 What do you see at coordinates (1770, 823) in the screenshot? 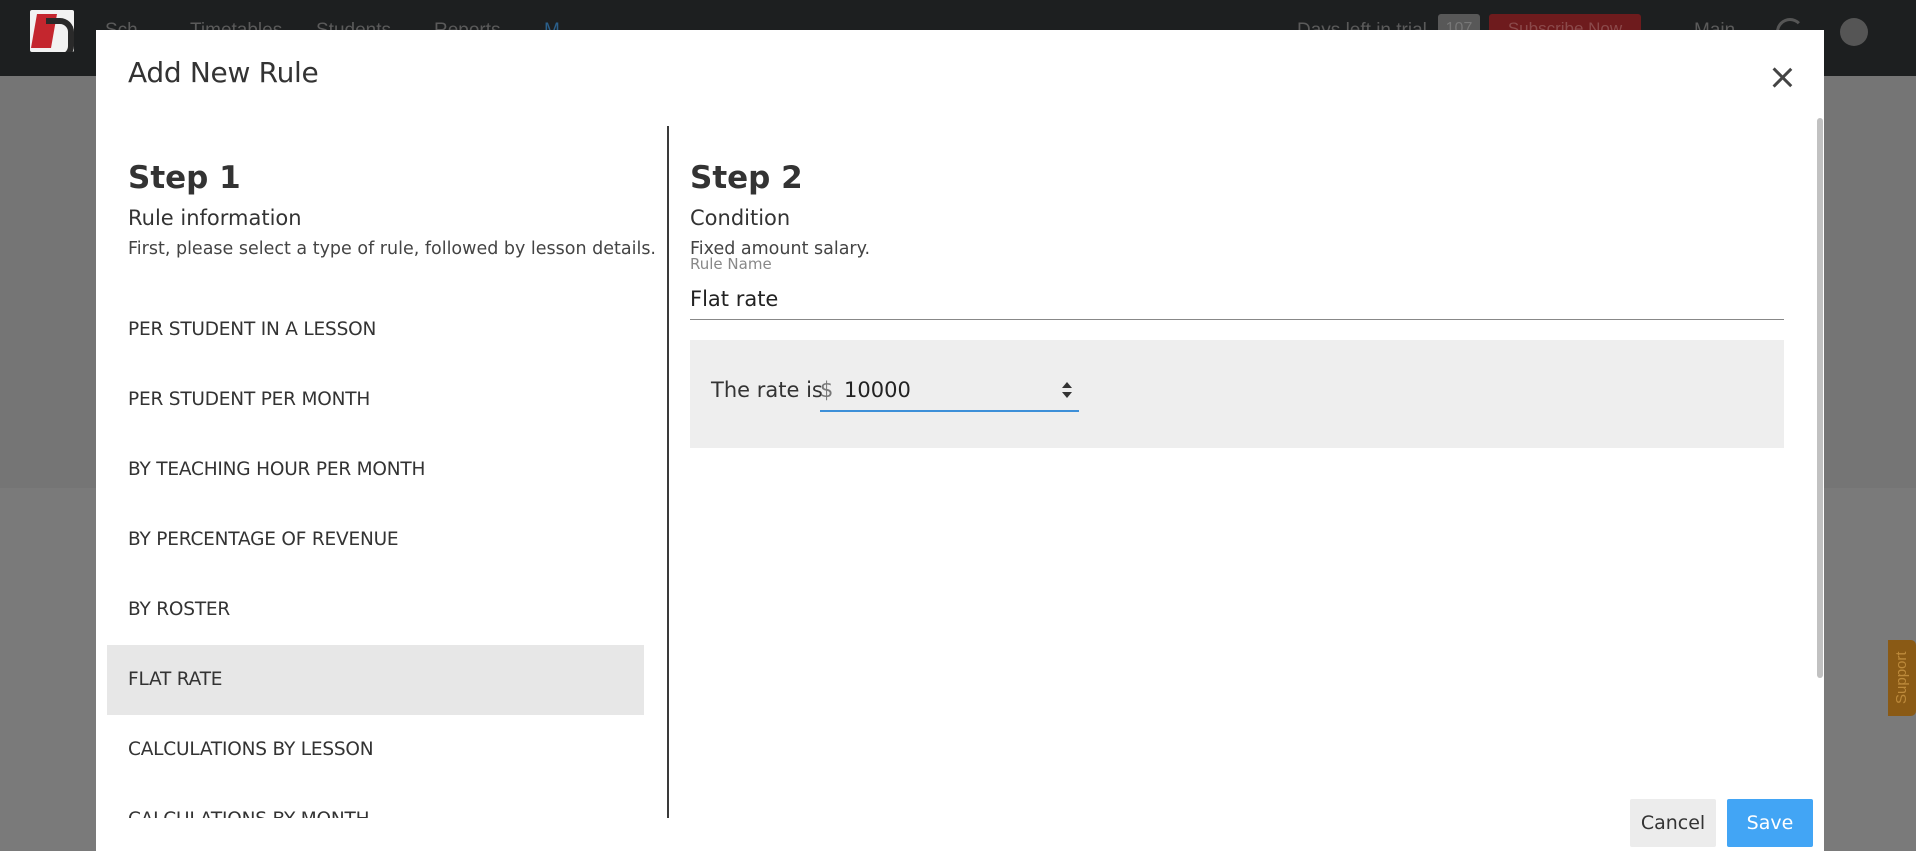
I see `save-button: Save` at bounding box center [1770, 823].